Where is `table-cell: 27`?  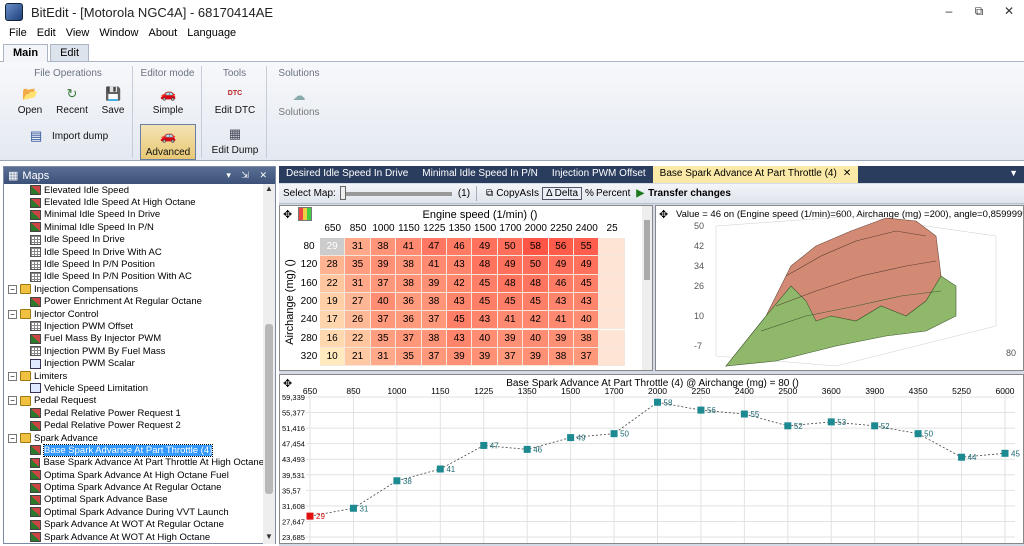 table-cell: 27 is located at coordinates (358, 302).